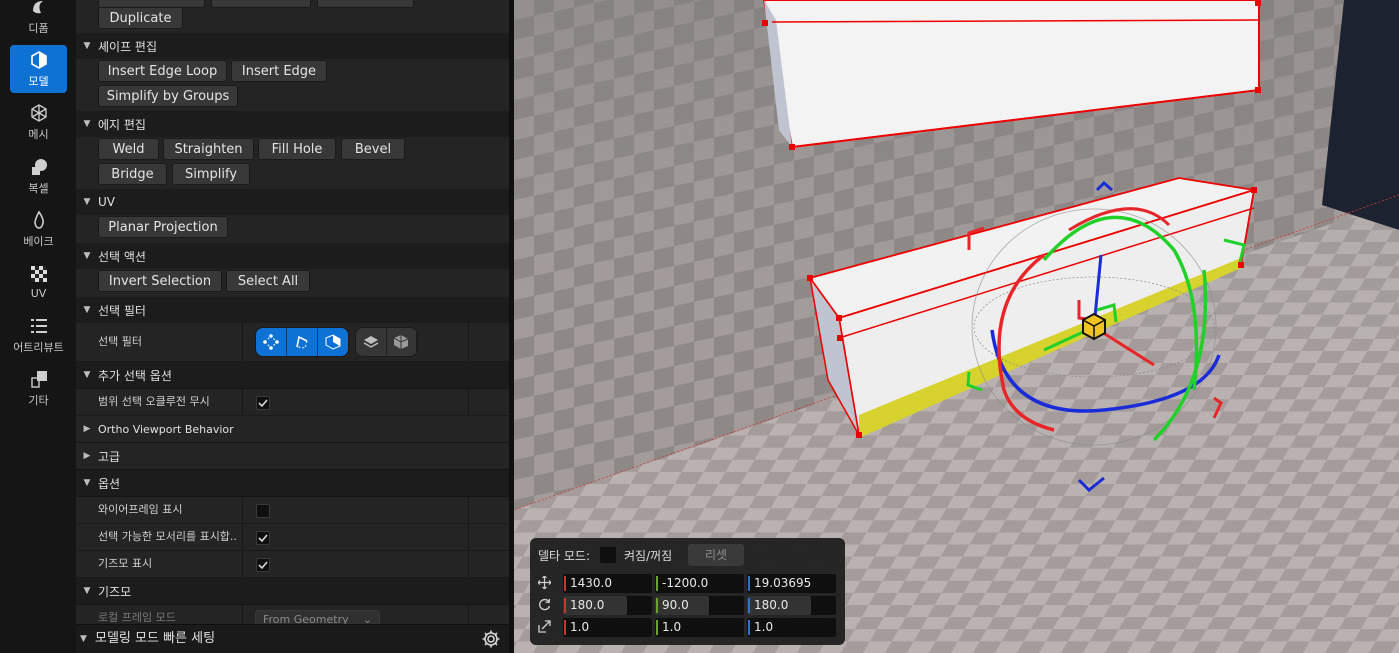 The width and height of the screenshot is (1399, 653). What do you see at coordinates (39, 220) in the screenshot?
I see `bake-icon` at bounding box center [39, 220].